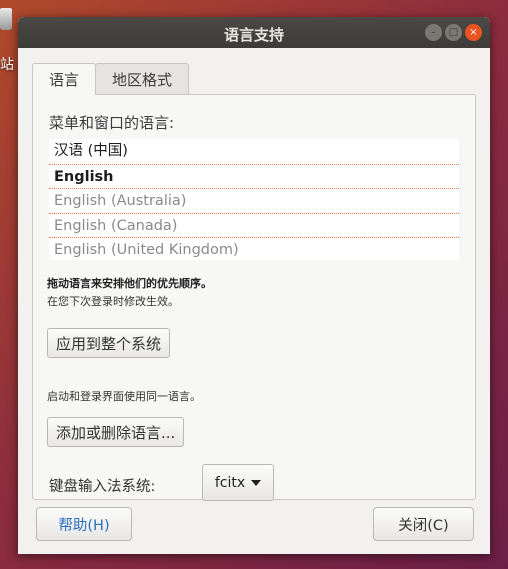 The width and height of the screenshot is (508, 569). I want to click on close-icon: ×, so click(473, 32).